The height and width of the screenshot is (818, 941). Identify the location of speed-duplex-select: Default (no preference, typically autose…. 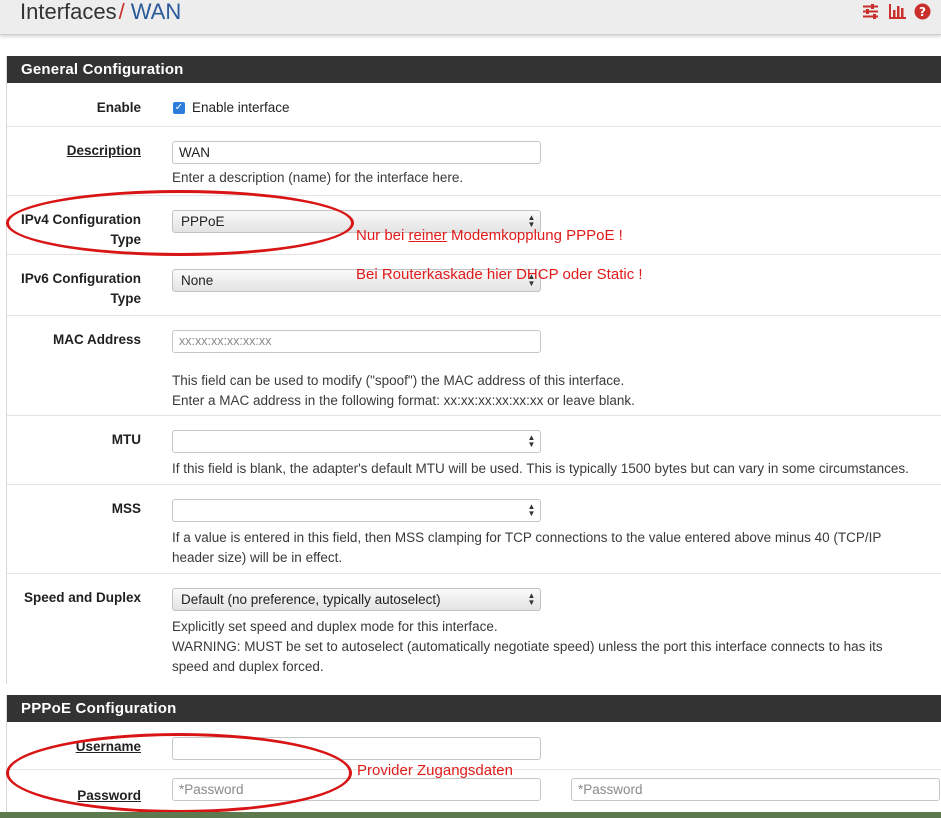
(356, 599).